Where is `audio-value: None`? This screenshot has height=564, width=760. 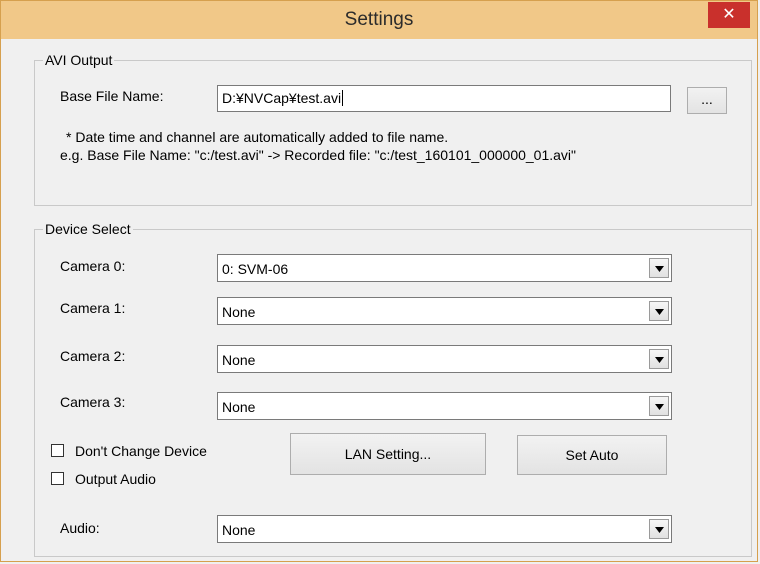 audio-value: None is located at coordinates (239, 530).